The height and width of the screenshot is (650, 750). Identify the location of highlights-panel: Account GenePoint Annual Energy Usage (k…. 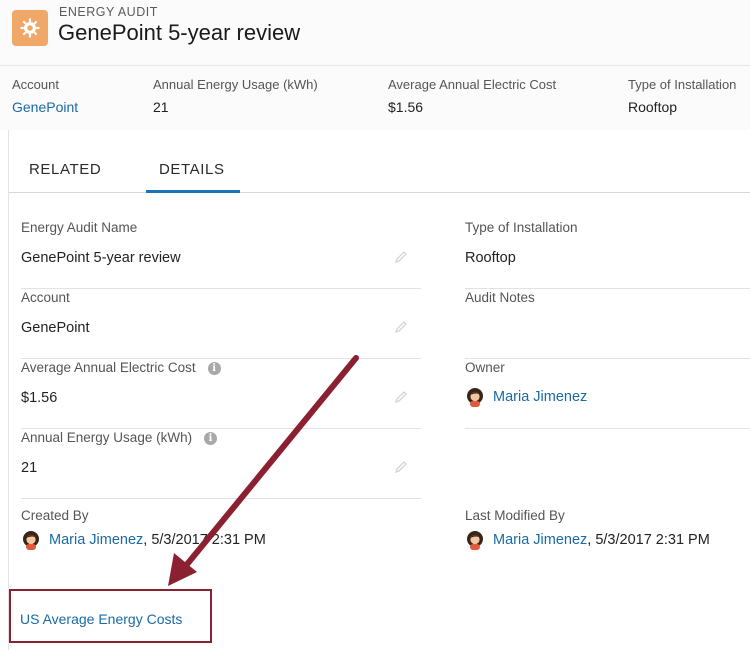
(375, 98).